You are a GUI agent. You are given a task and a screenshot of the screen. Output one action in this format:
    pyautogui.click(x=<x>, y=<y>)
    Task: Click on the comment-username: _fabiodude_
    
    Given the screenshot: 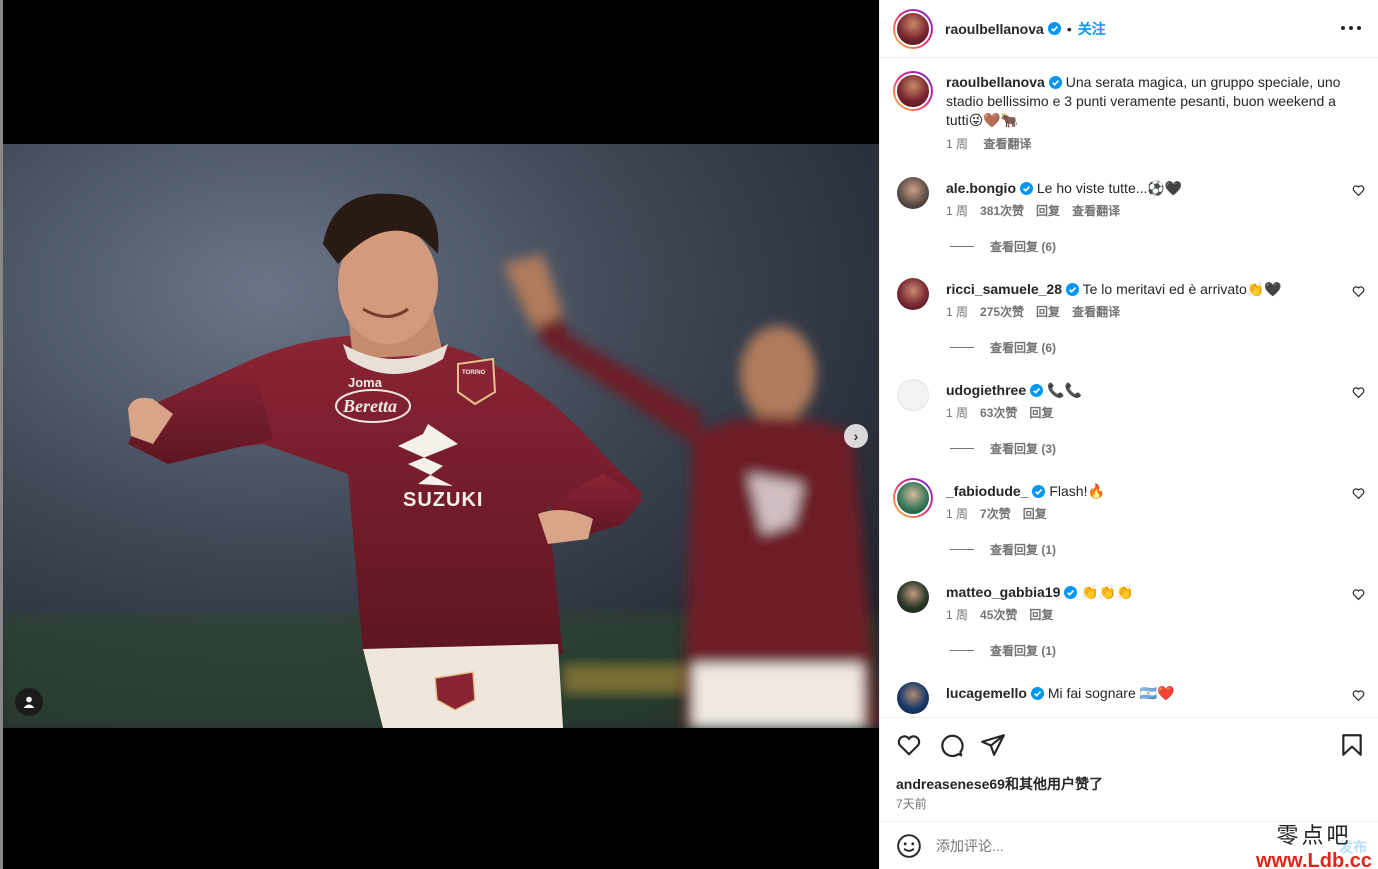 What is the action you would take?
    pyautogui.click(x=987, y=491)
    